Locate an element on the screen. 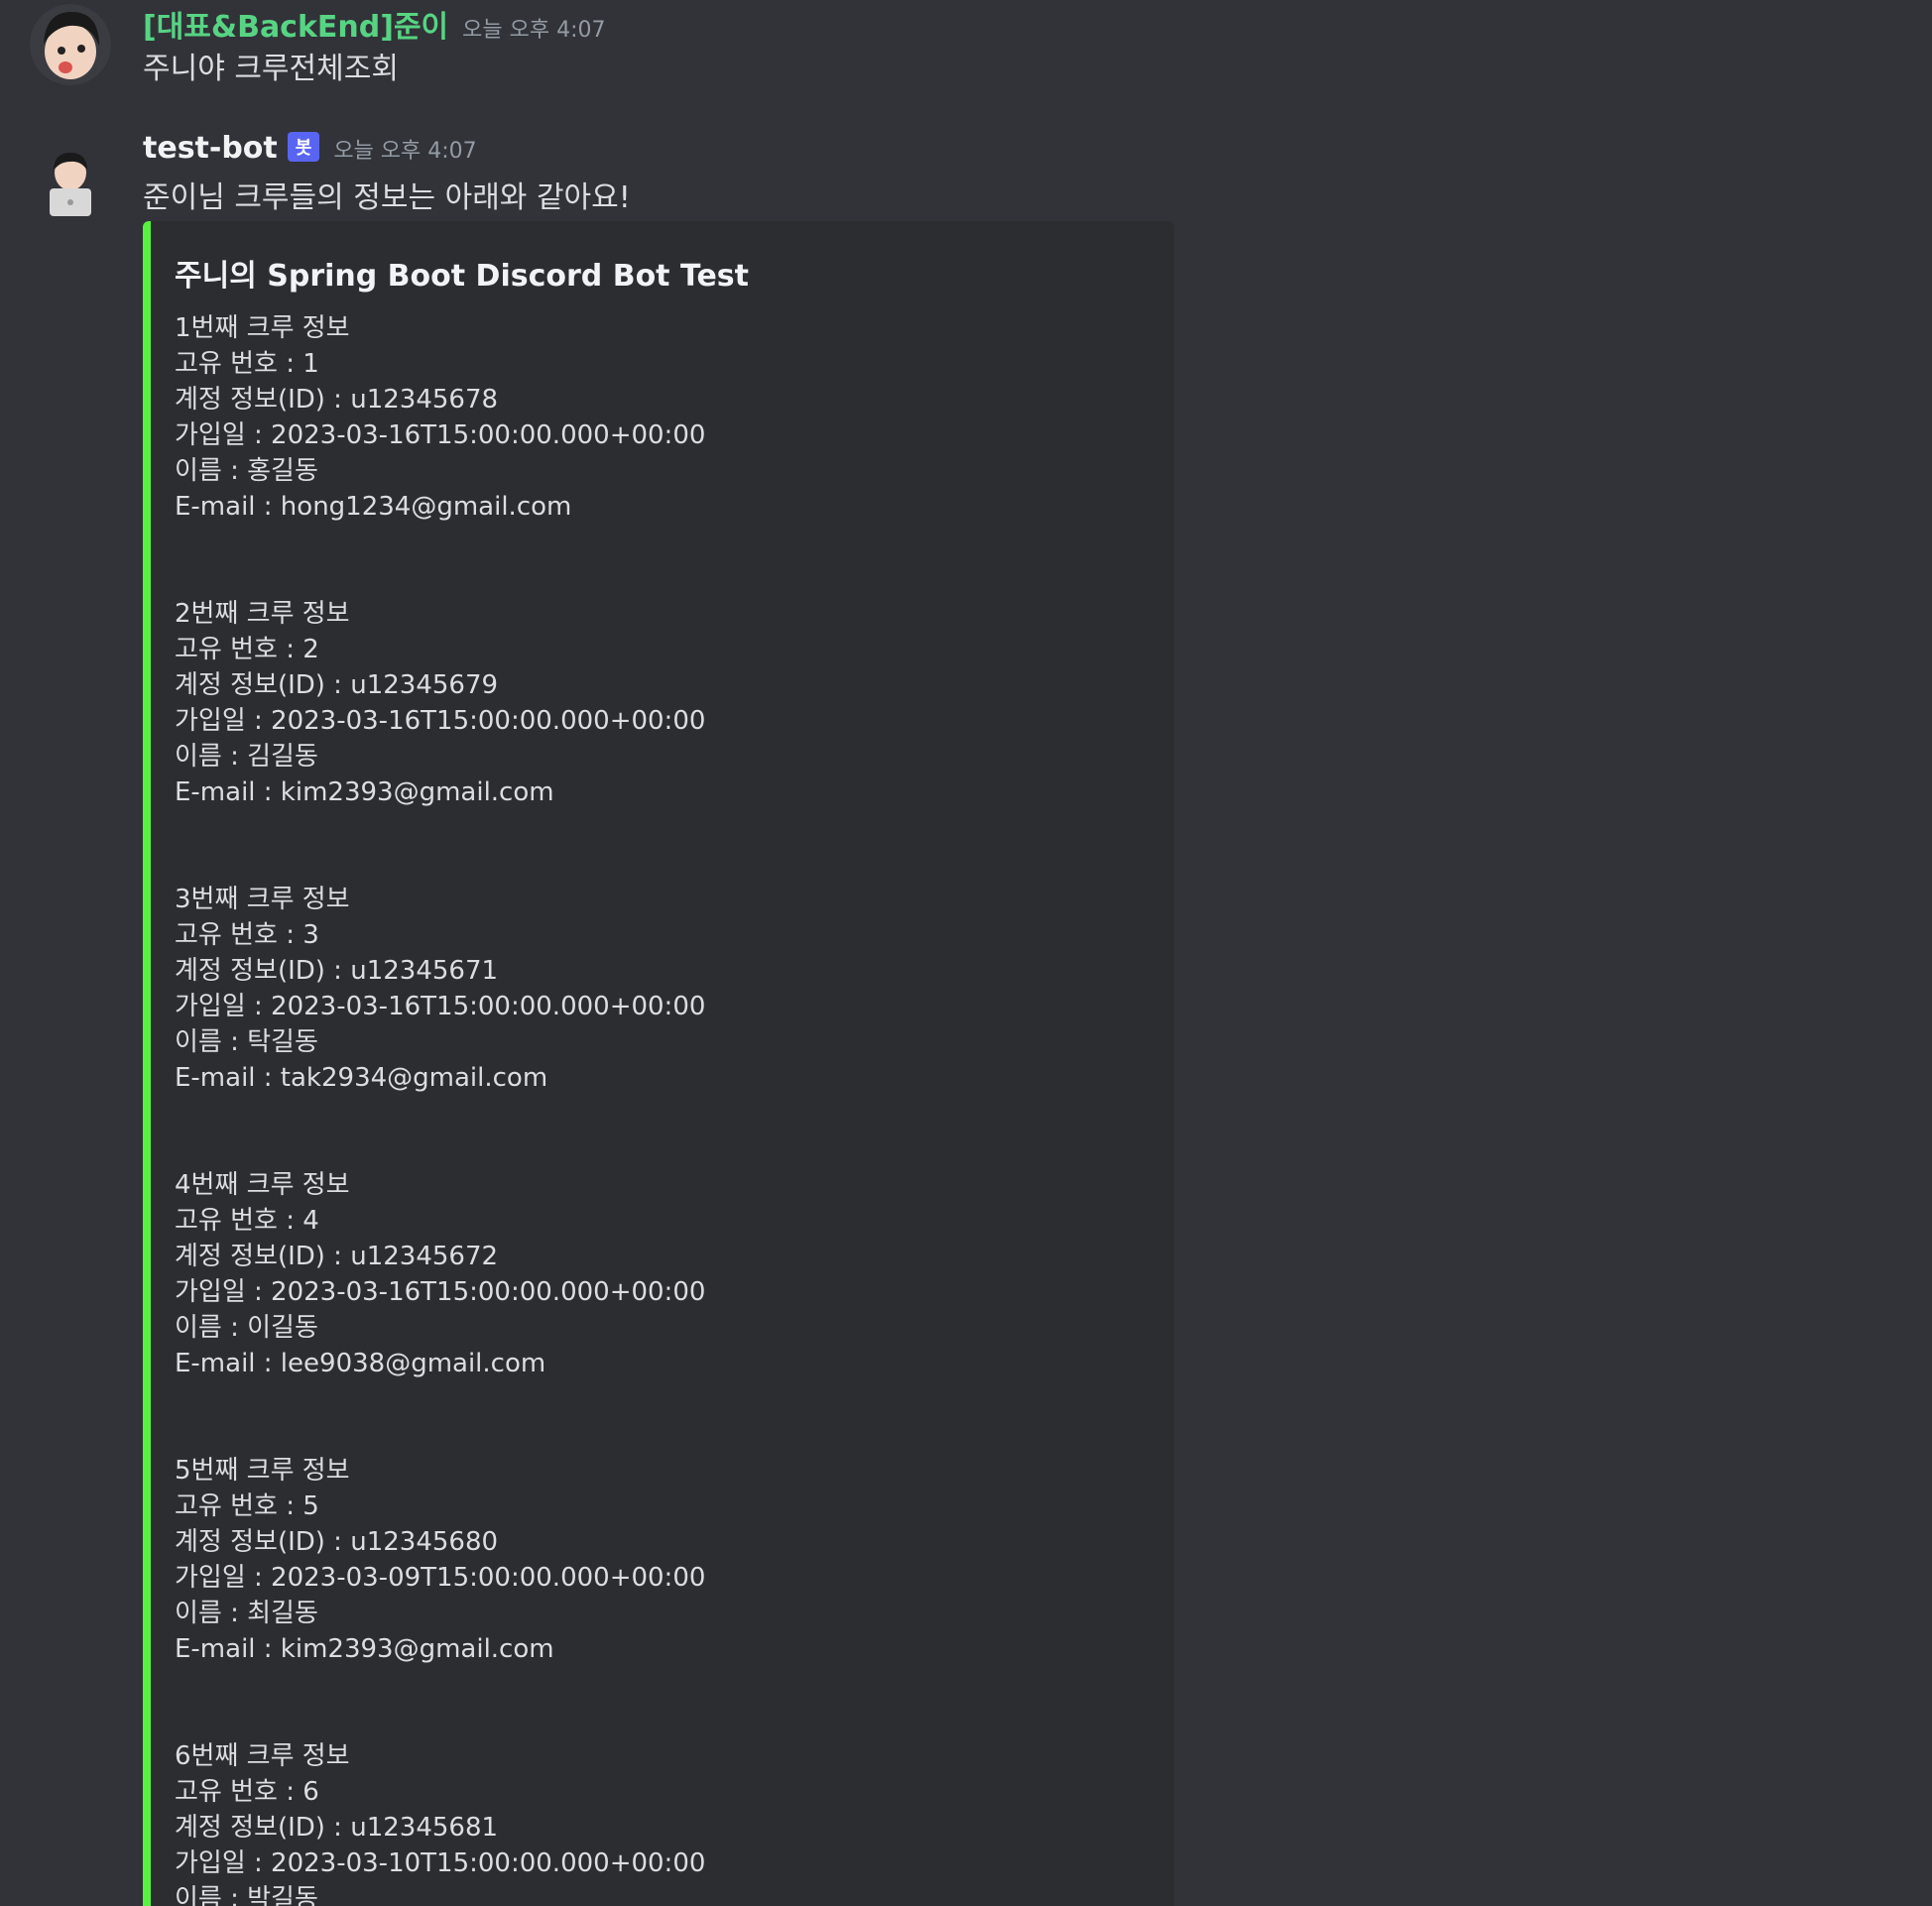 This screenshot has width=1932, height=1906. bot-avatar is located at coordinates (70, 181).